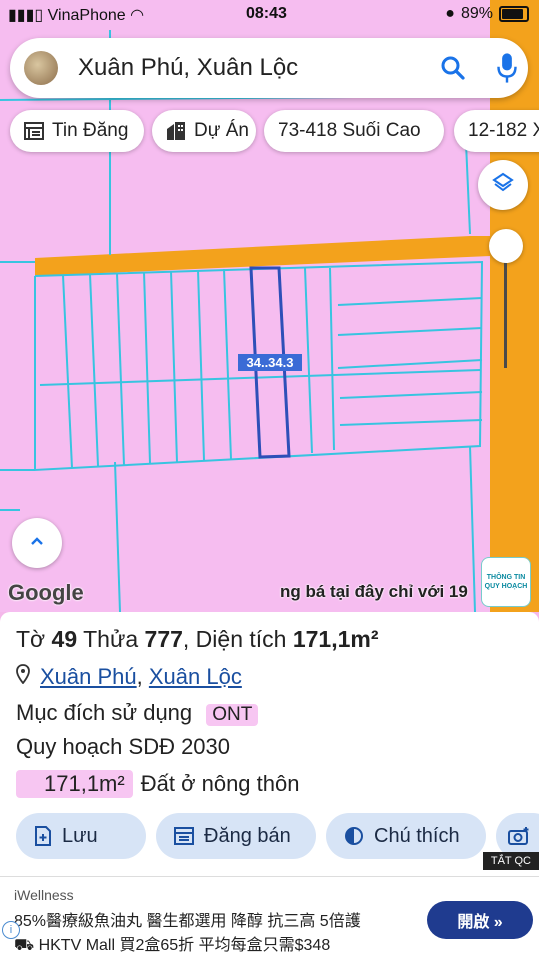 This screenshot has height=961, width=539. I want to click on map-ad-text: ng bá tại đây chỉ với 19, so click(374, 591).